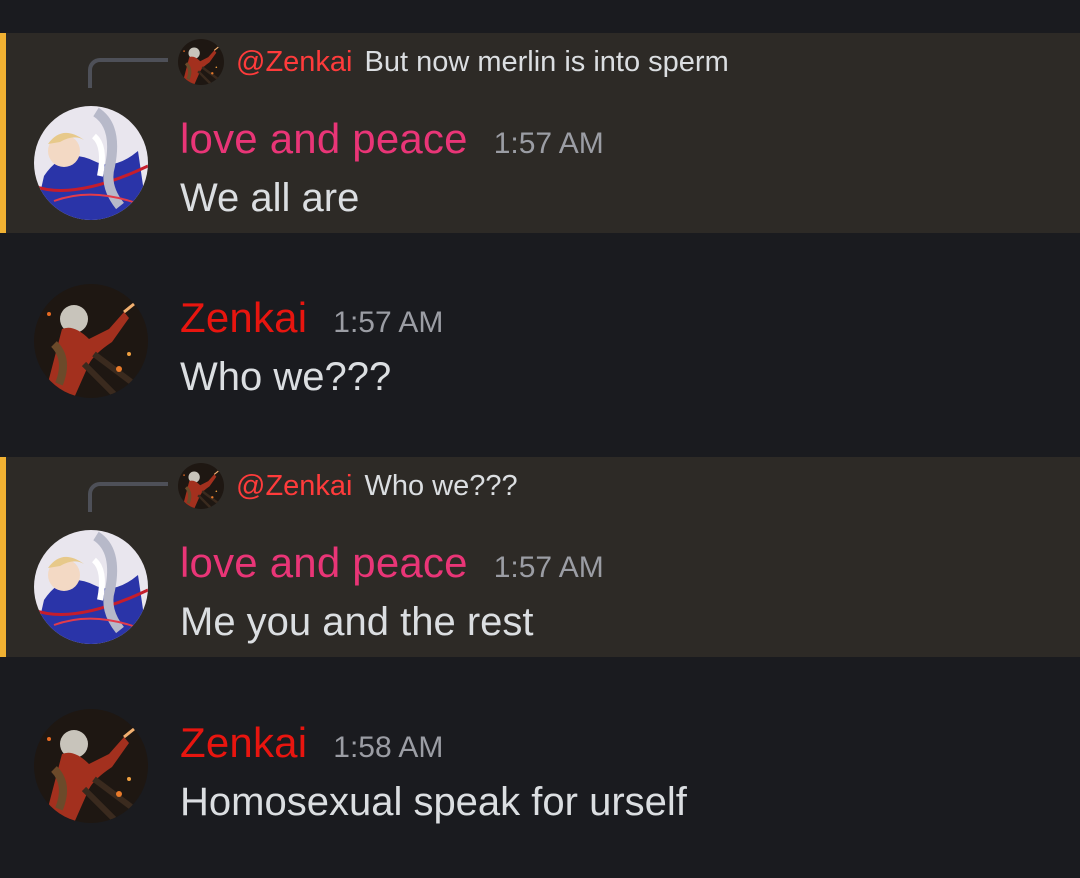 The height and width of the screenshot is (878, 1080). What do you see at coordinates (433, 802) in the screenshot?
I see `message-text: Homosexual speak for urself` at bounding box center [433, 802].